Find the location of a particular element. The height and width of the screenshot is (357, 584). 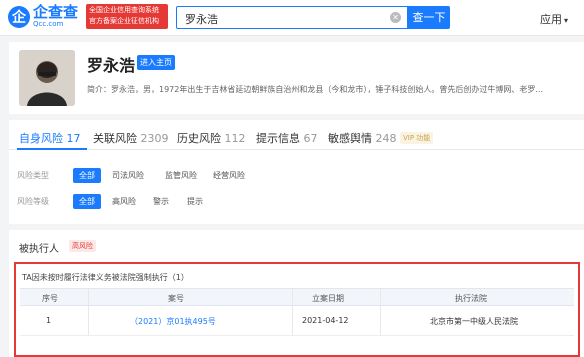

filter-level-warning: 警示 is located at coordinates (161, 201).